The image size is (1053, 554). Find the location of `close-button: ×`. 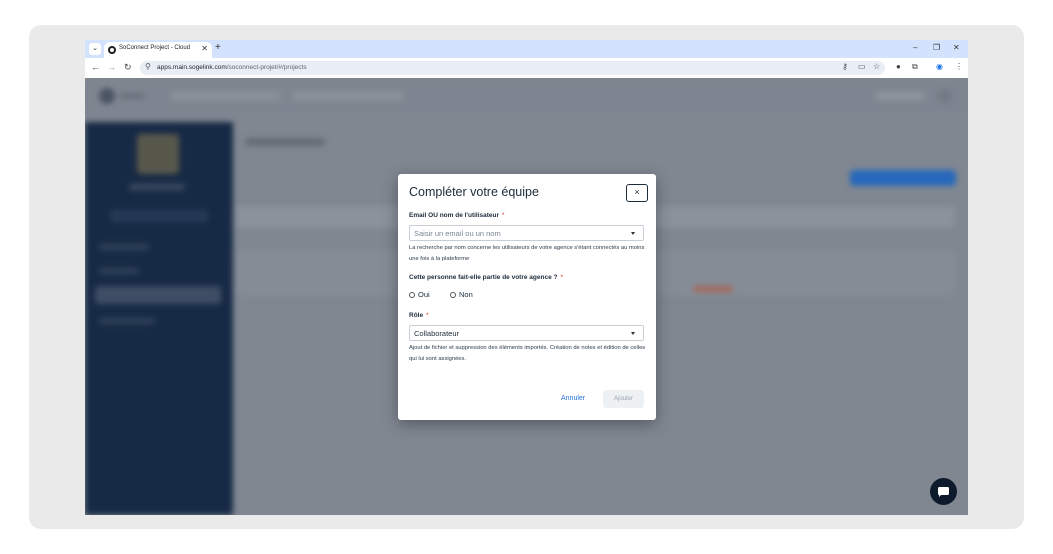

close-button: × is located at coordinates (637, 193).